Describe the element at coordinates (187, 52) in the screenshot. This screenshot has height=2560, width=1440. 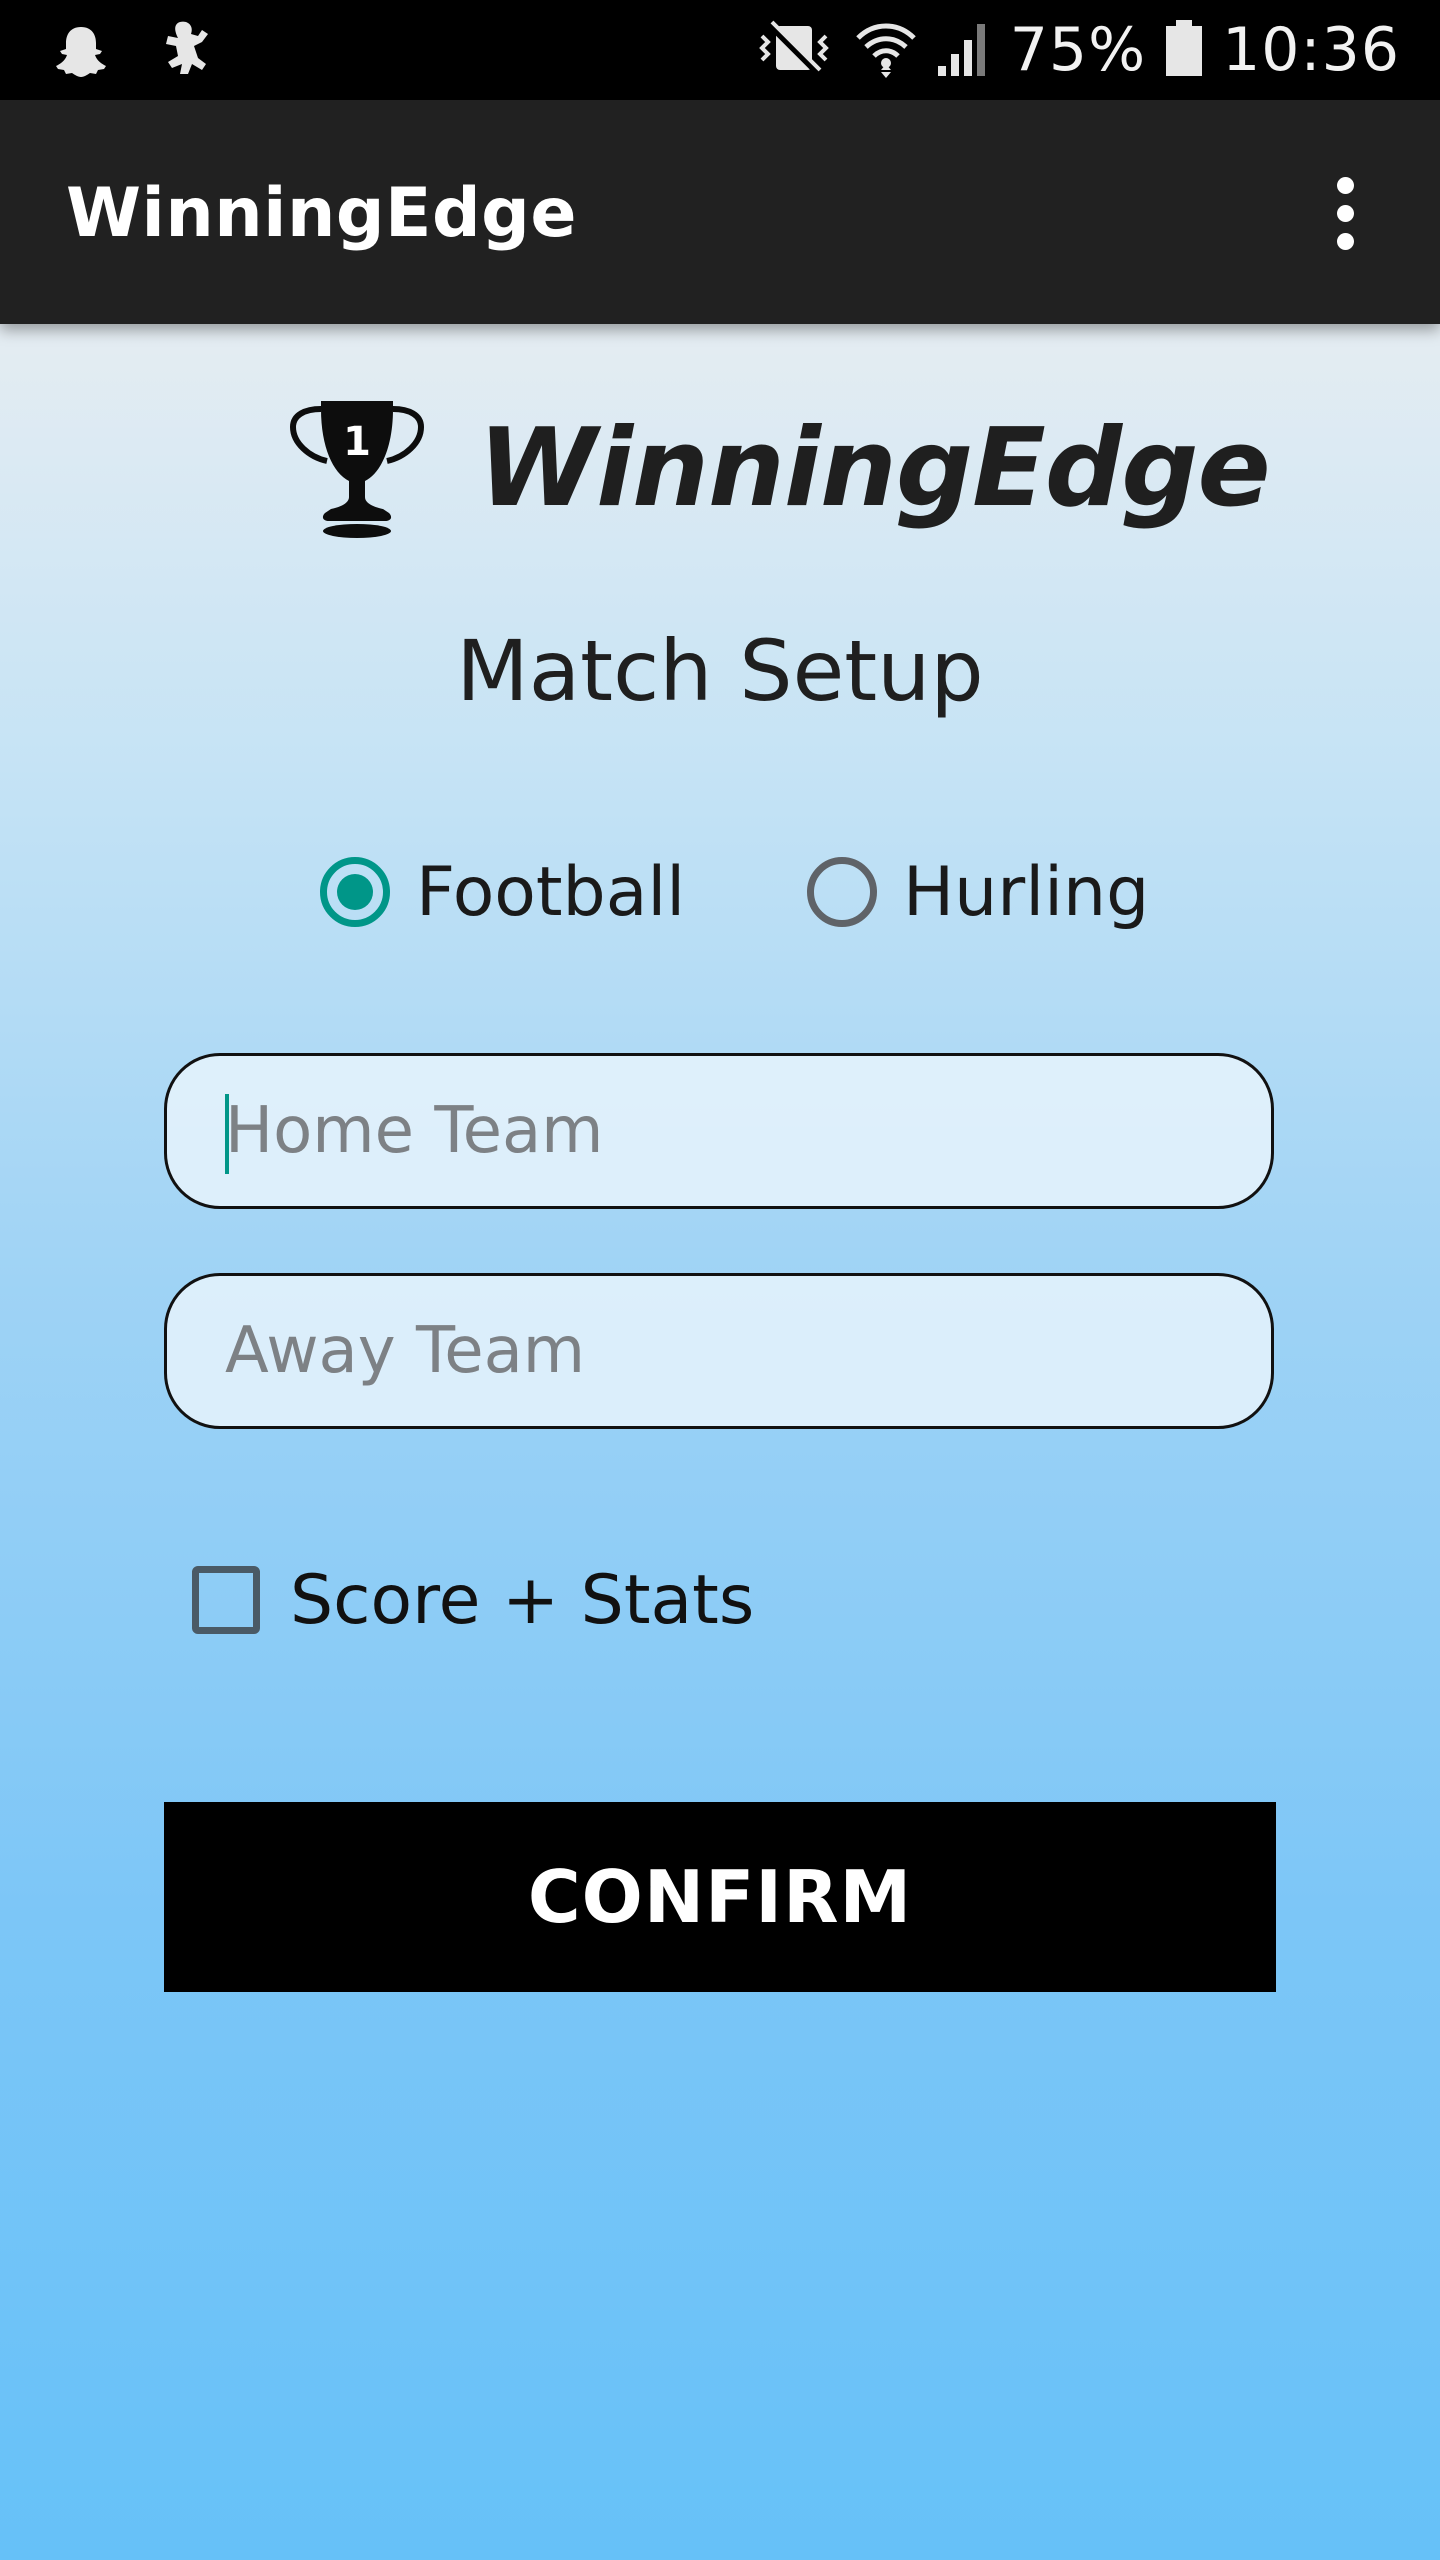
I see `notification-app-icon` at that location.